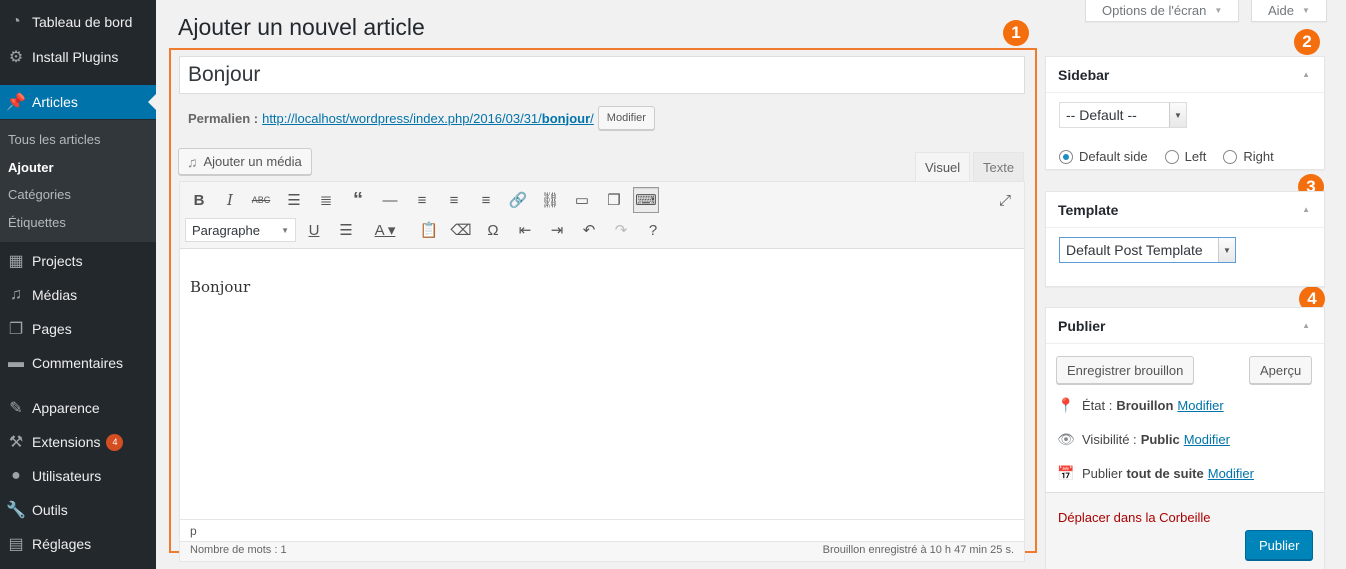 This screenshot has width=1346, height=569. I want to click on tab-text: Texte, so click(999, 167).